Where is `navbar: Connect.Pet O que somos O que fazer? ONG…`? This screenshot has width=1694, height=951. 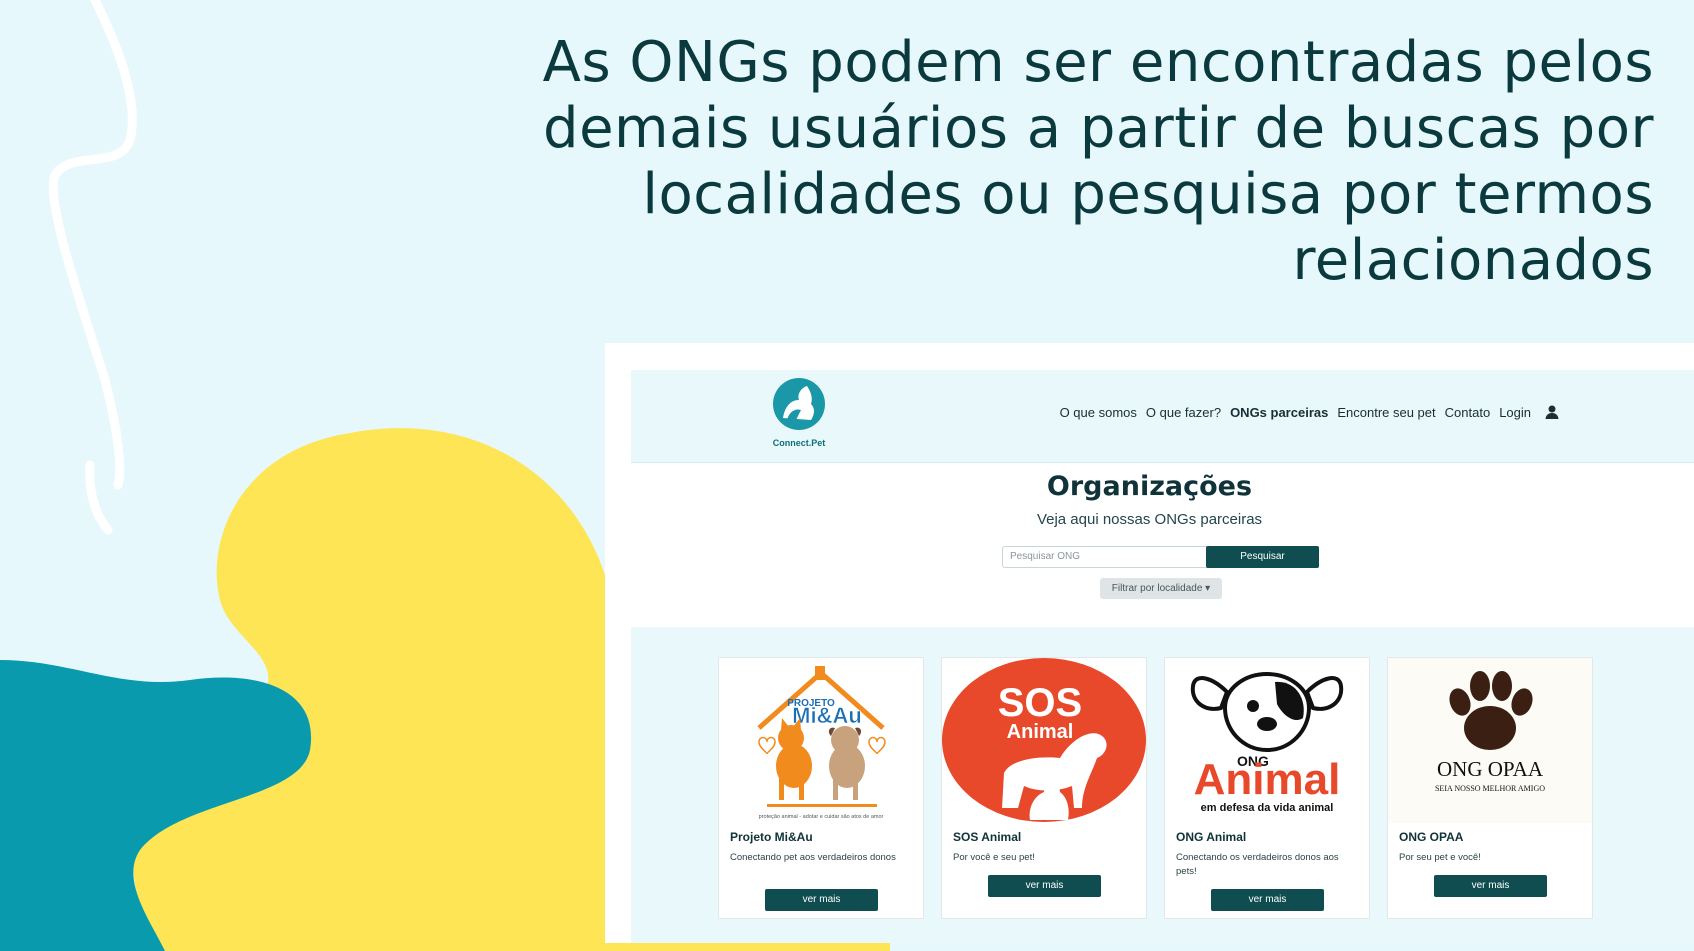
navbar: Connect.Pet O que somos O que fazer? ONG… is located at coordinates (1162, 416).